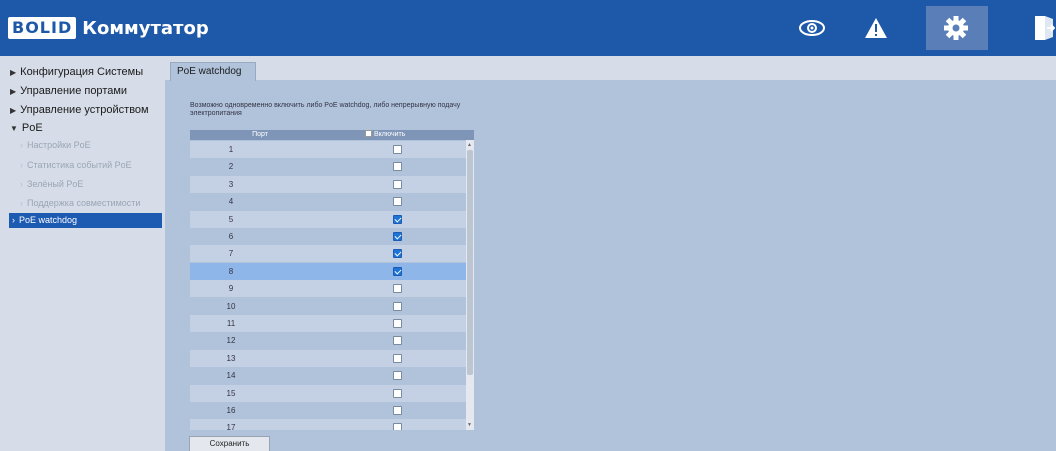  What do you see at coordinates (231, 219) in the screenshot?
I see `port-number: 5` at bounding box center [231, 219].